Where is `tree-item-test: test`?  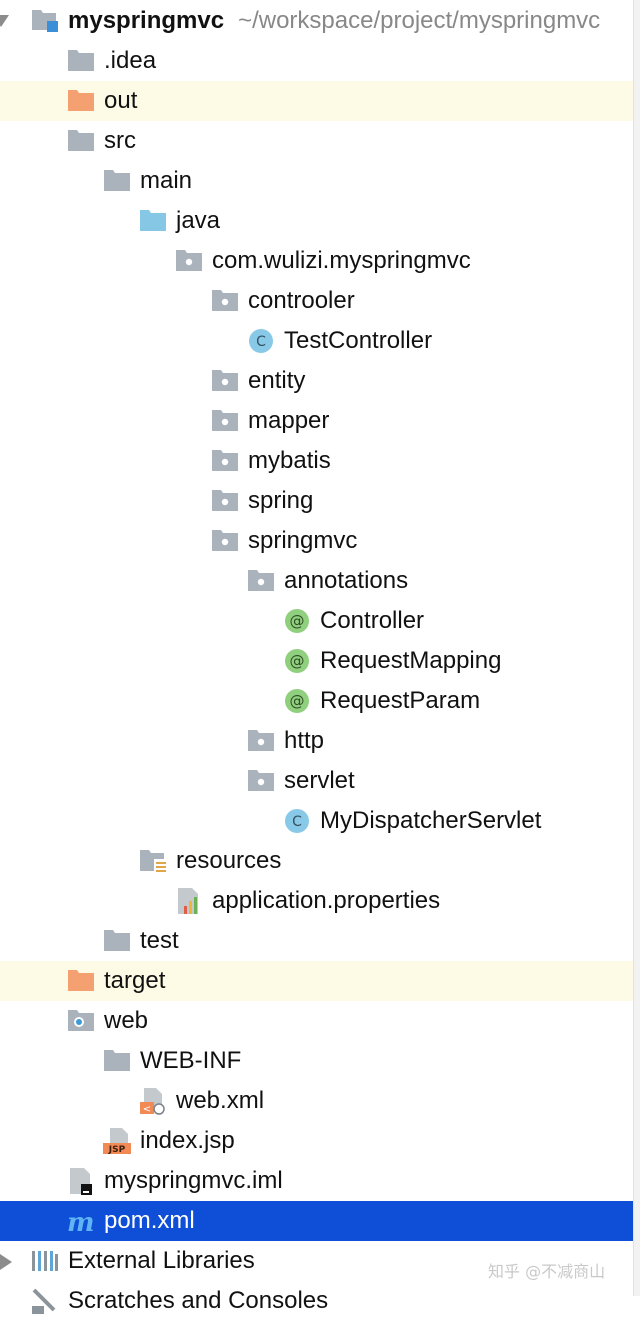 tree-item-test: test is located at coordinates (316, 941).